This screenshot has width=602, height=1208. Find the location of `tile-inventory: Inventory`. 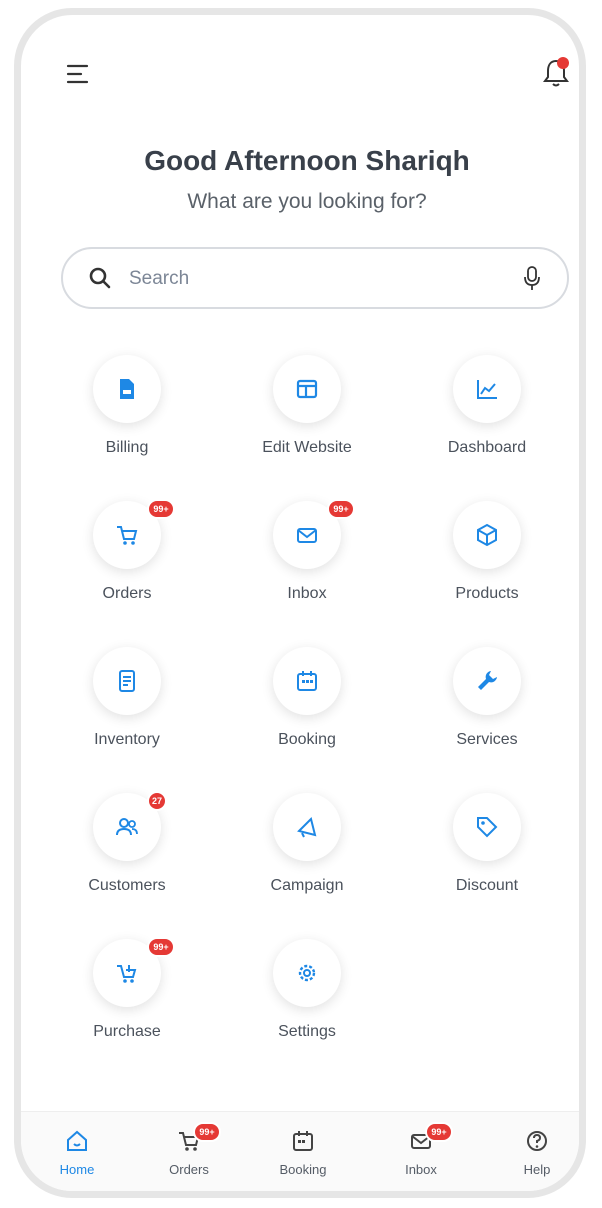

tile-inventory: Inventory is located at coordinates (127, 707).